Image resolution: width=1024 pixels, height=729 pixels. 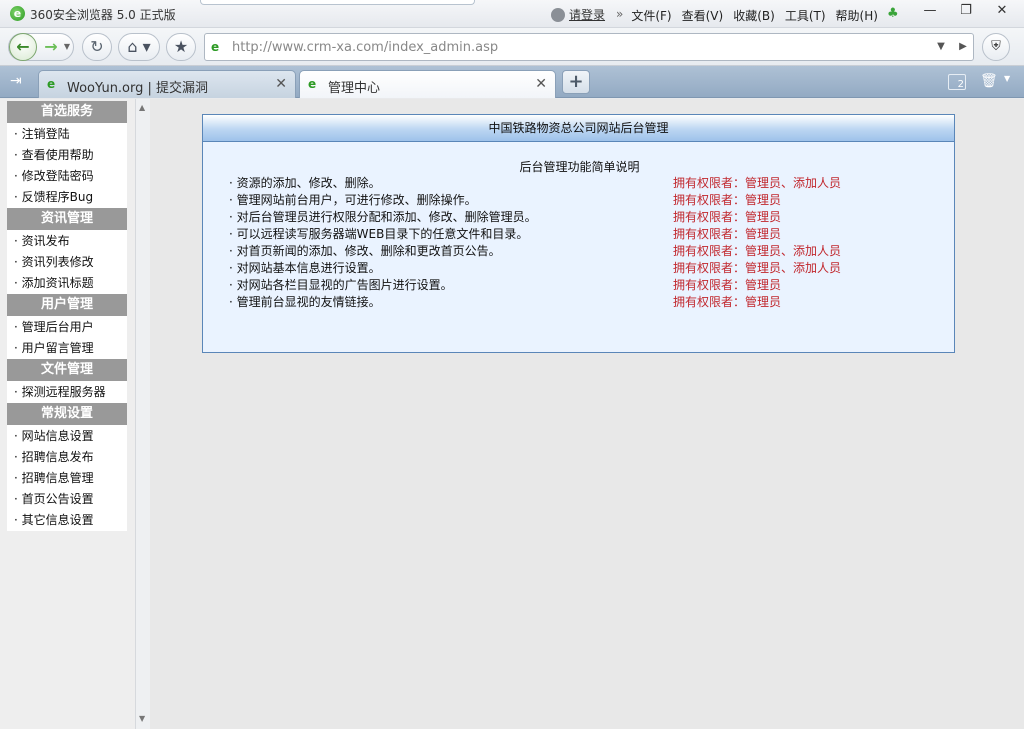 I want to click on tab-wooyun: e WooYun.org | 提交漏洞 ✕, so click(x=167, y=84).